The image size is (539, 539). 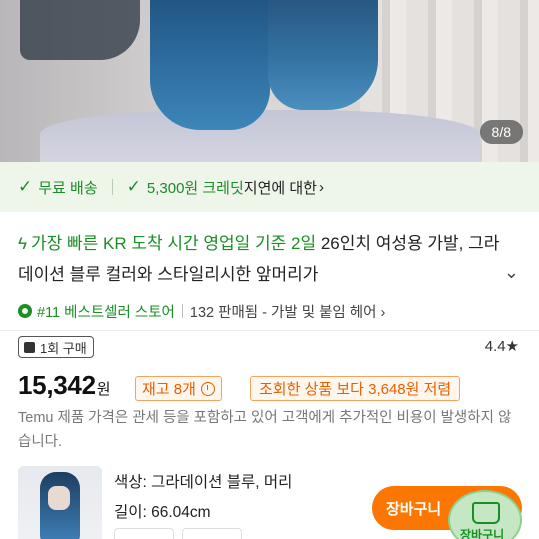 I want to click on price: 15,342 원, so click(x=64, y=385).